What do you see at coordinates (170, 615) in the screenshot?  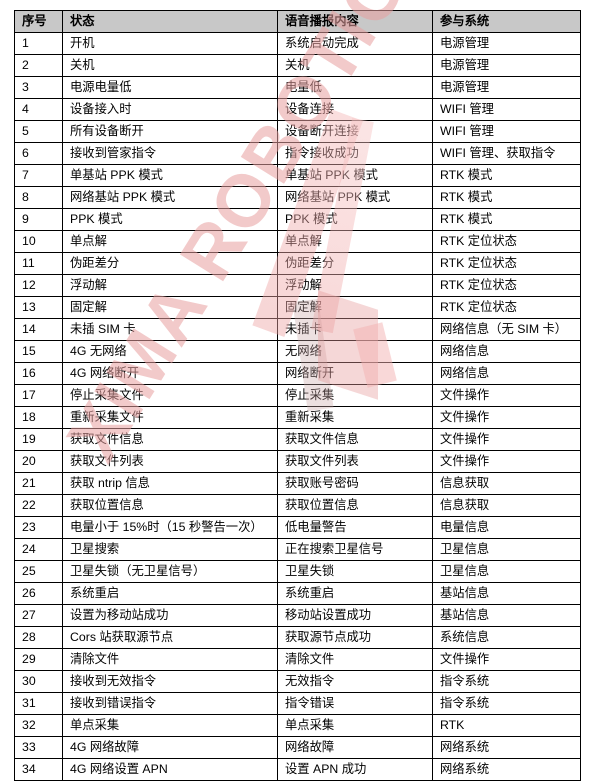 I see `cell-status: 设置为移动站成功` at bounding box center [170, 615].